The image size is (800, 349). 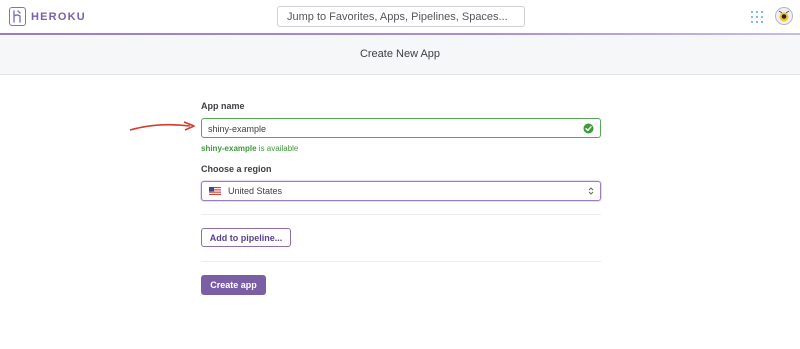 I want to click on app-name-valid-indicator, so click(x=589, y=128).